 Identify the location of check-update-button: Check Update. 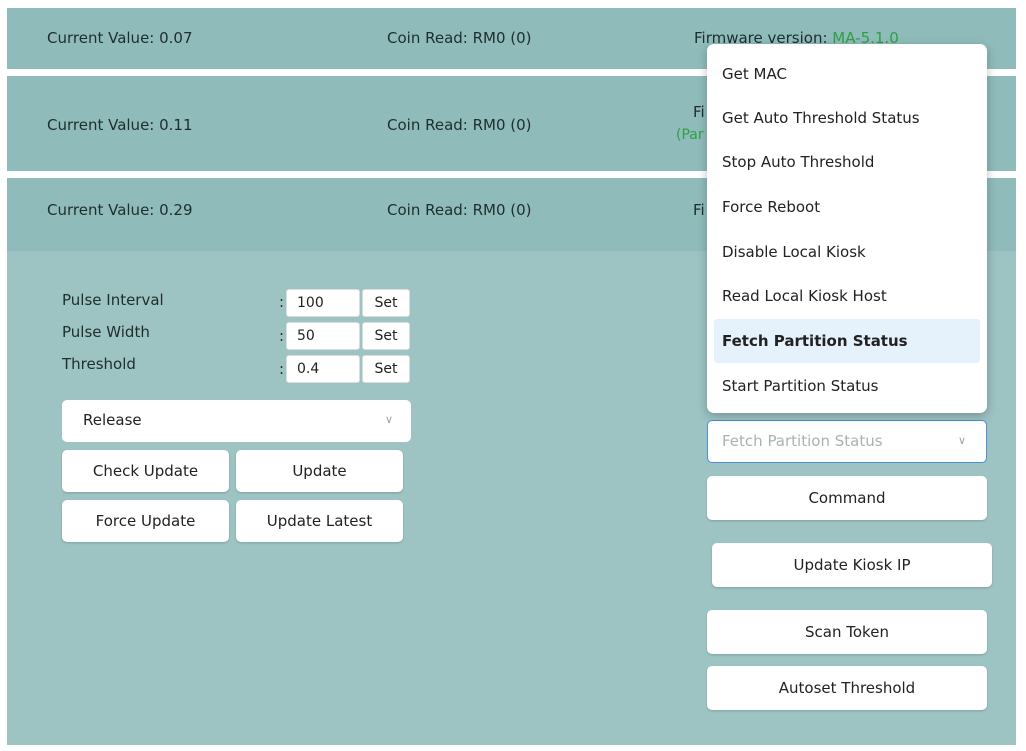
(145, 471).